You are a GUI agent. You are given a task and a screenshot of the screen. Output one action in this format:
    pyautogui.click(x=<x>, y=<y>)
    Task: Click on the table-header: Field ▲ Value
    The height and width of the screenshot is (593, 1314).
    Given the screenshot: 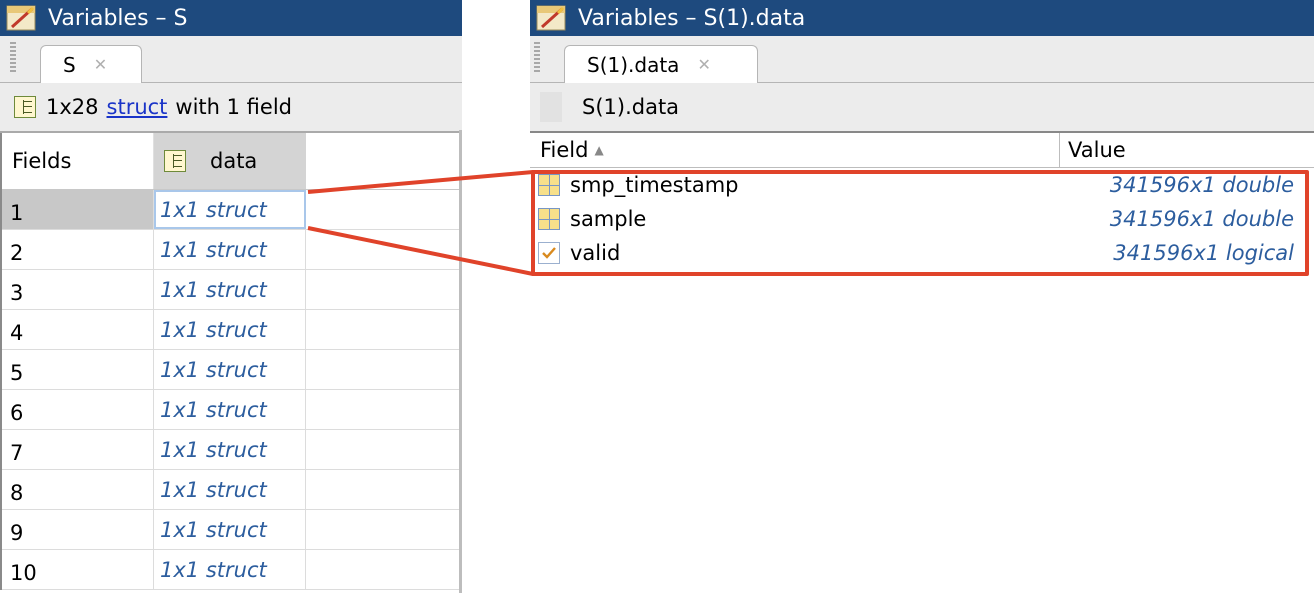 What is the action you would take?
    pyautogui.click(x=922, y=150)
    